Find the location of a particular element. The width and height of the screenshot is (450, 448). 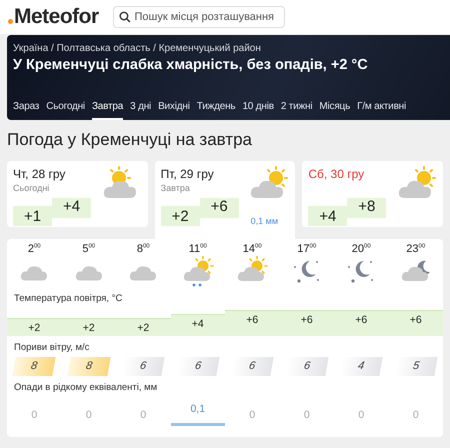

max-temperature: +4 is located at coordinates (71, 208).